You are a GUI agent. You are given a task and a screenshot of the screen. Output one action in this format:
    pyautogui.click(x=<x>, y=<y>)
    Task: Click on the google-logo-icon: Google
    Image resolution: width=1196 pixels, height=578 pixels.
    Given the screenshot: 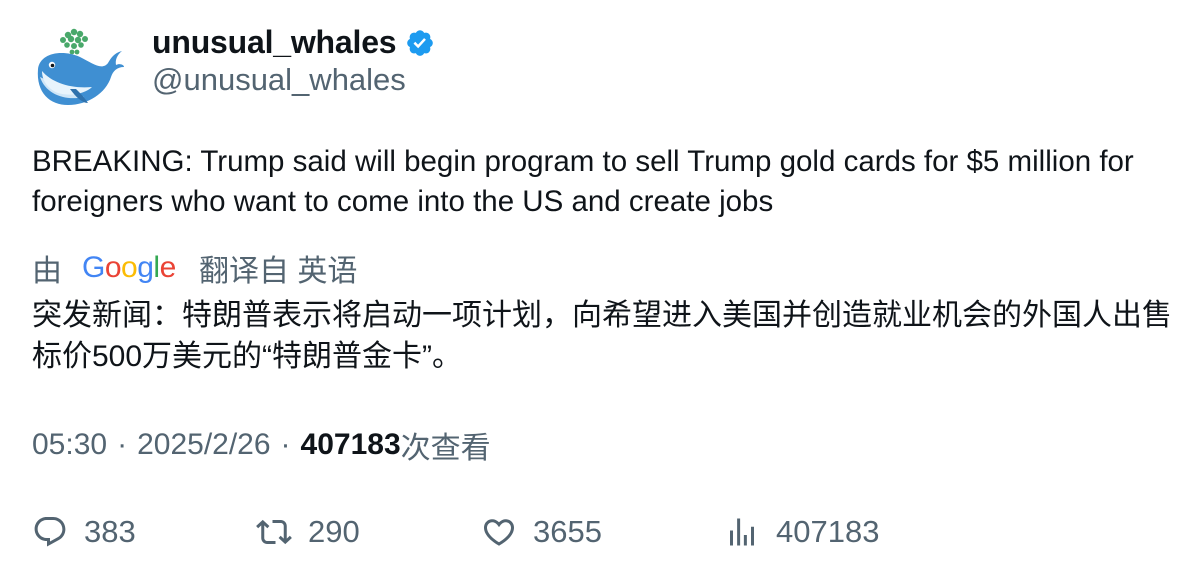 What is the action you would take?
    pyautogui.click(x=130, y=268)
    